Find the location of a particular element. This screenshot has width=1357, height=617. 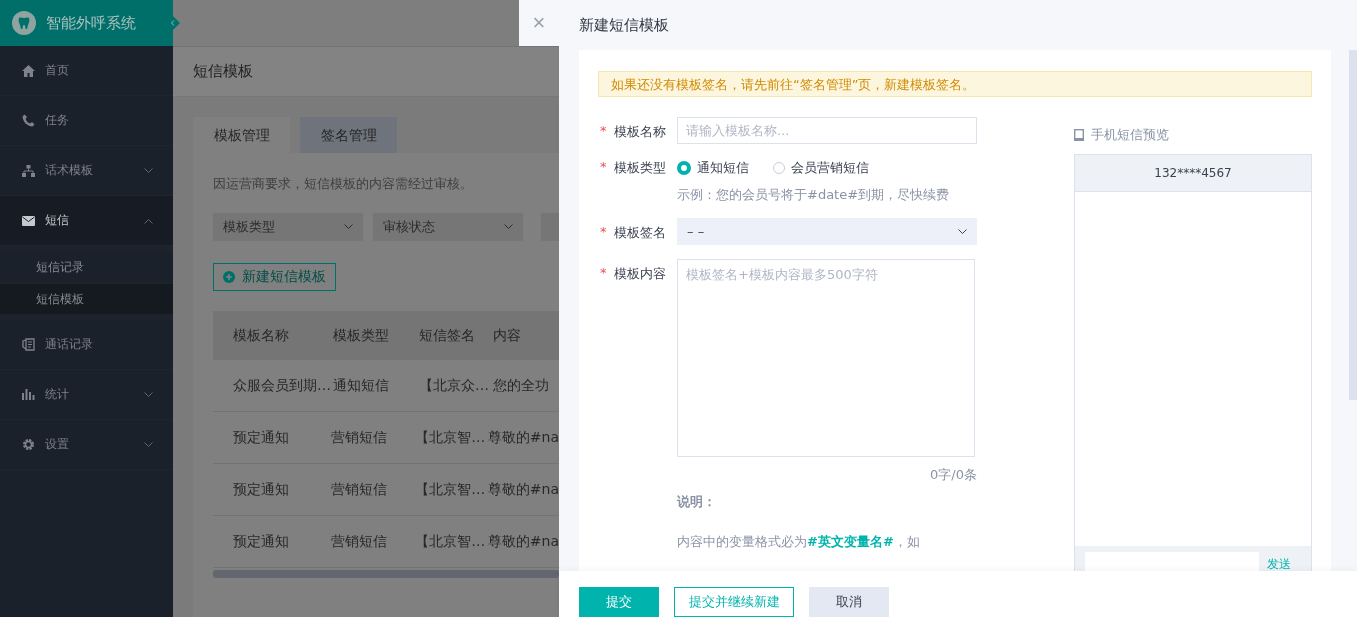

column-header: 模板类型 is located at coordinates (361, 335).